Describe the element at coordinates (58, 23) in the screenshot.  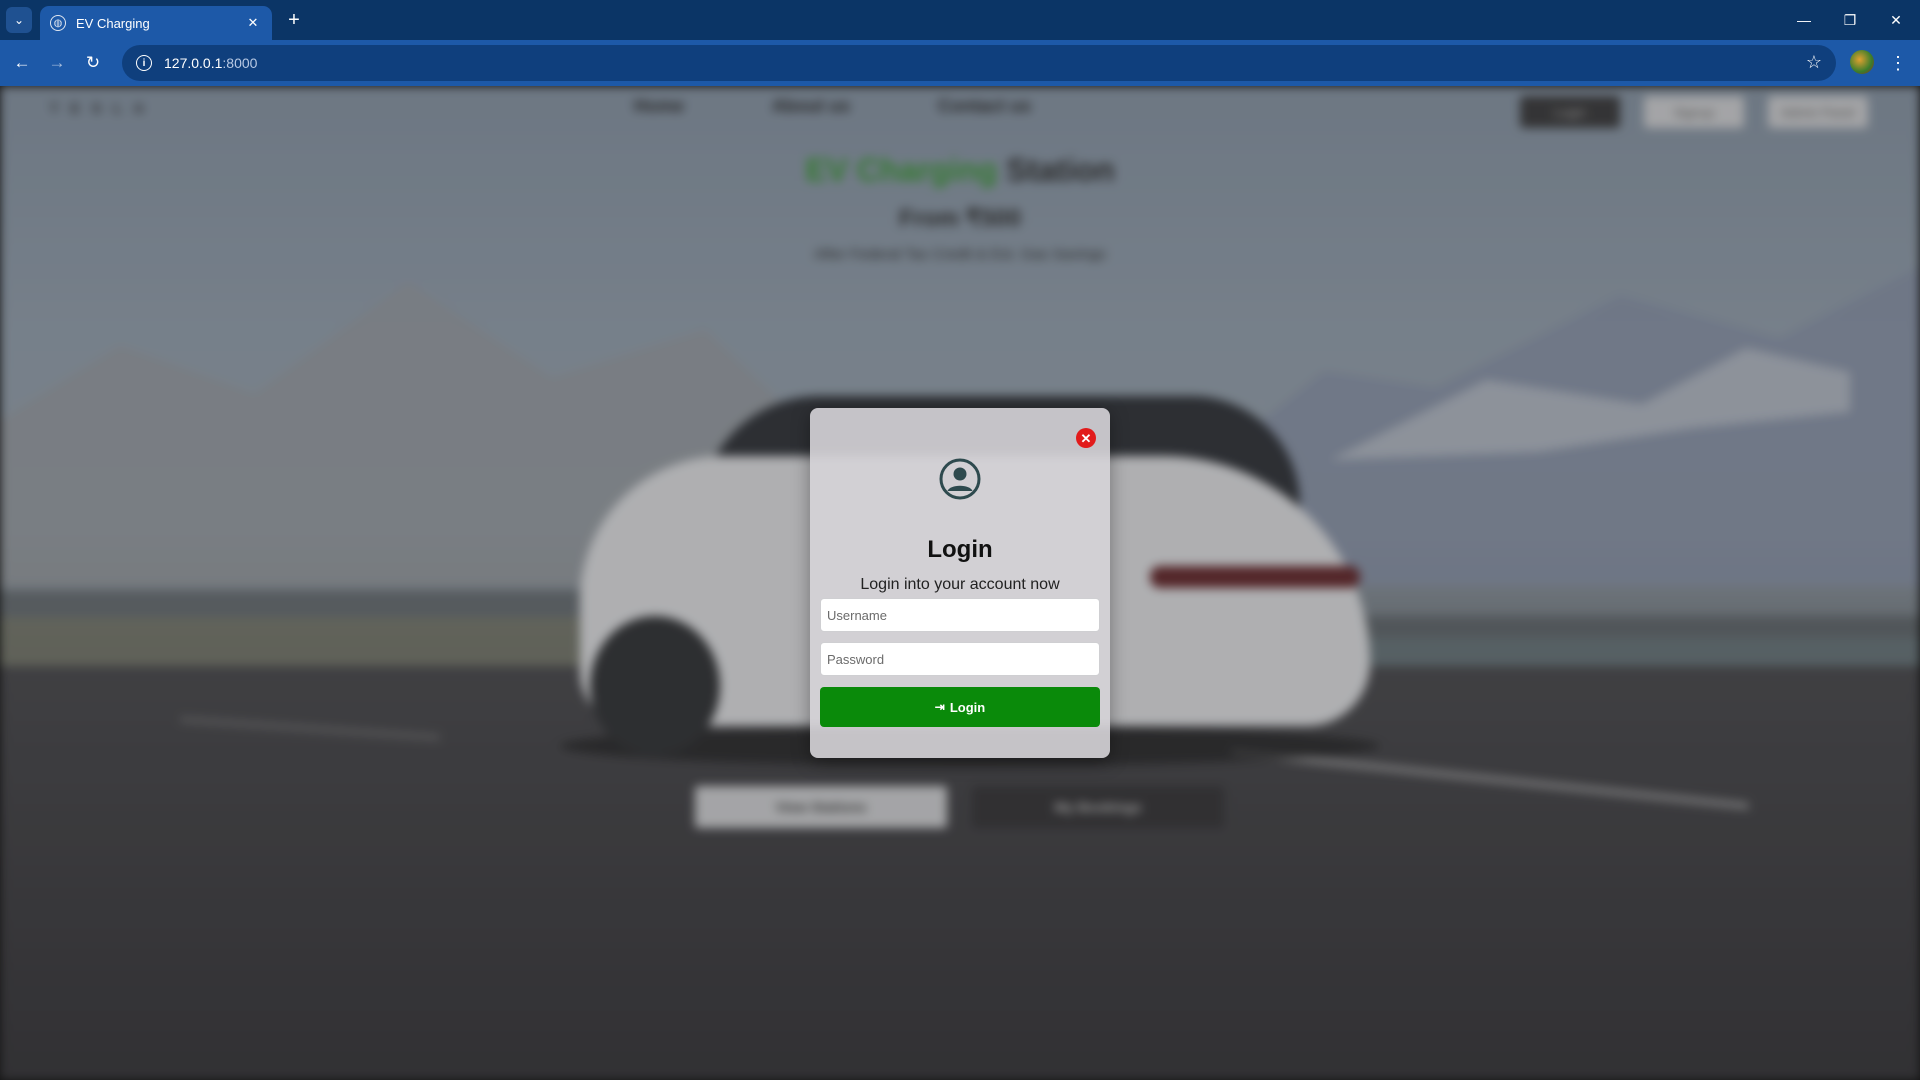
I see `globe-icon: ◍` at that location.